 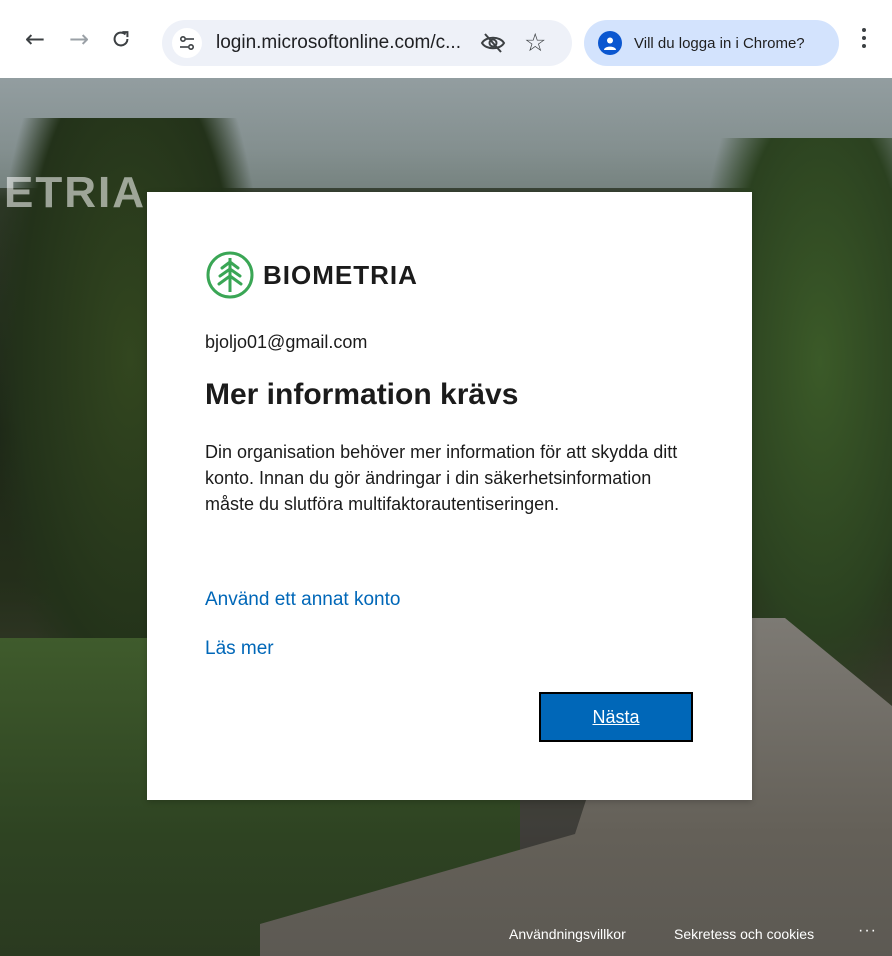 What do you see at coordinates (79, 39) in the screenshot?
I see `forward-arrow-icon: →` at bounding box center [79, 39].